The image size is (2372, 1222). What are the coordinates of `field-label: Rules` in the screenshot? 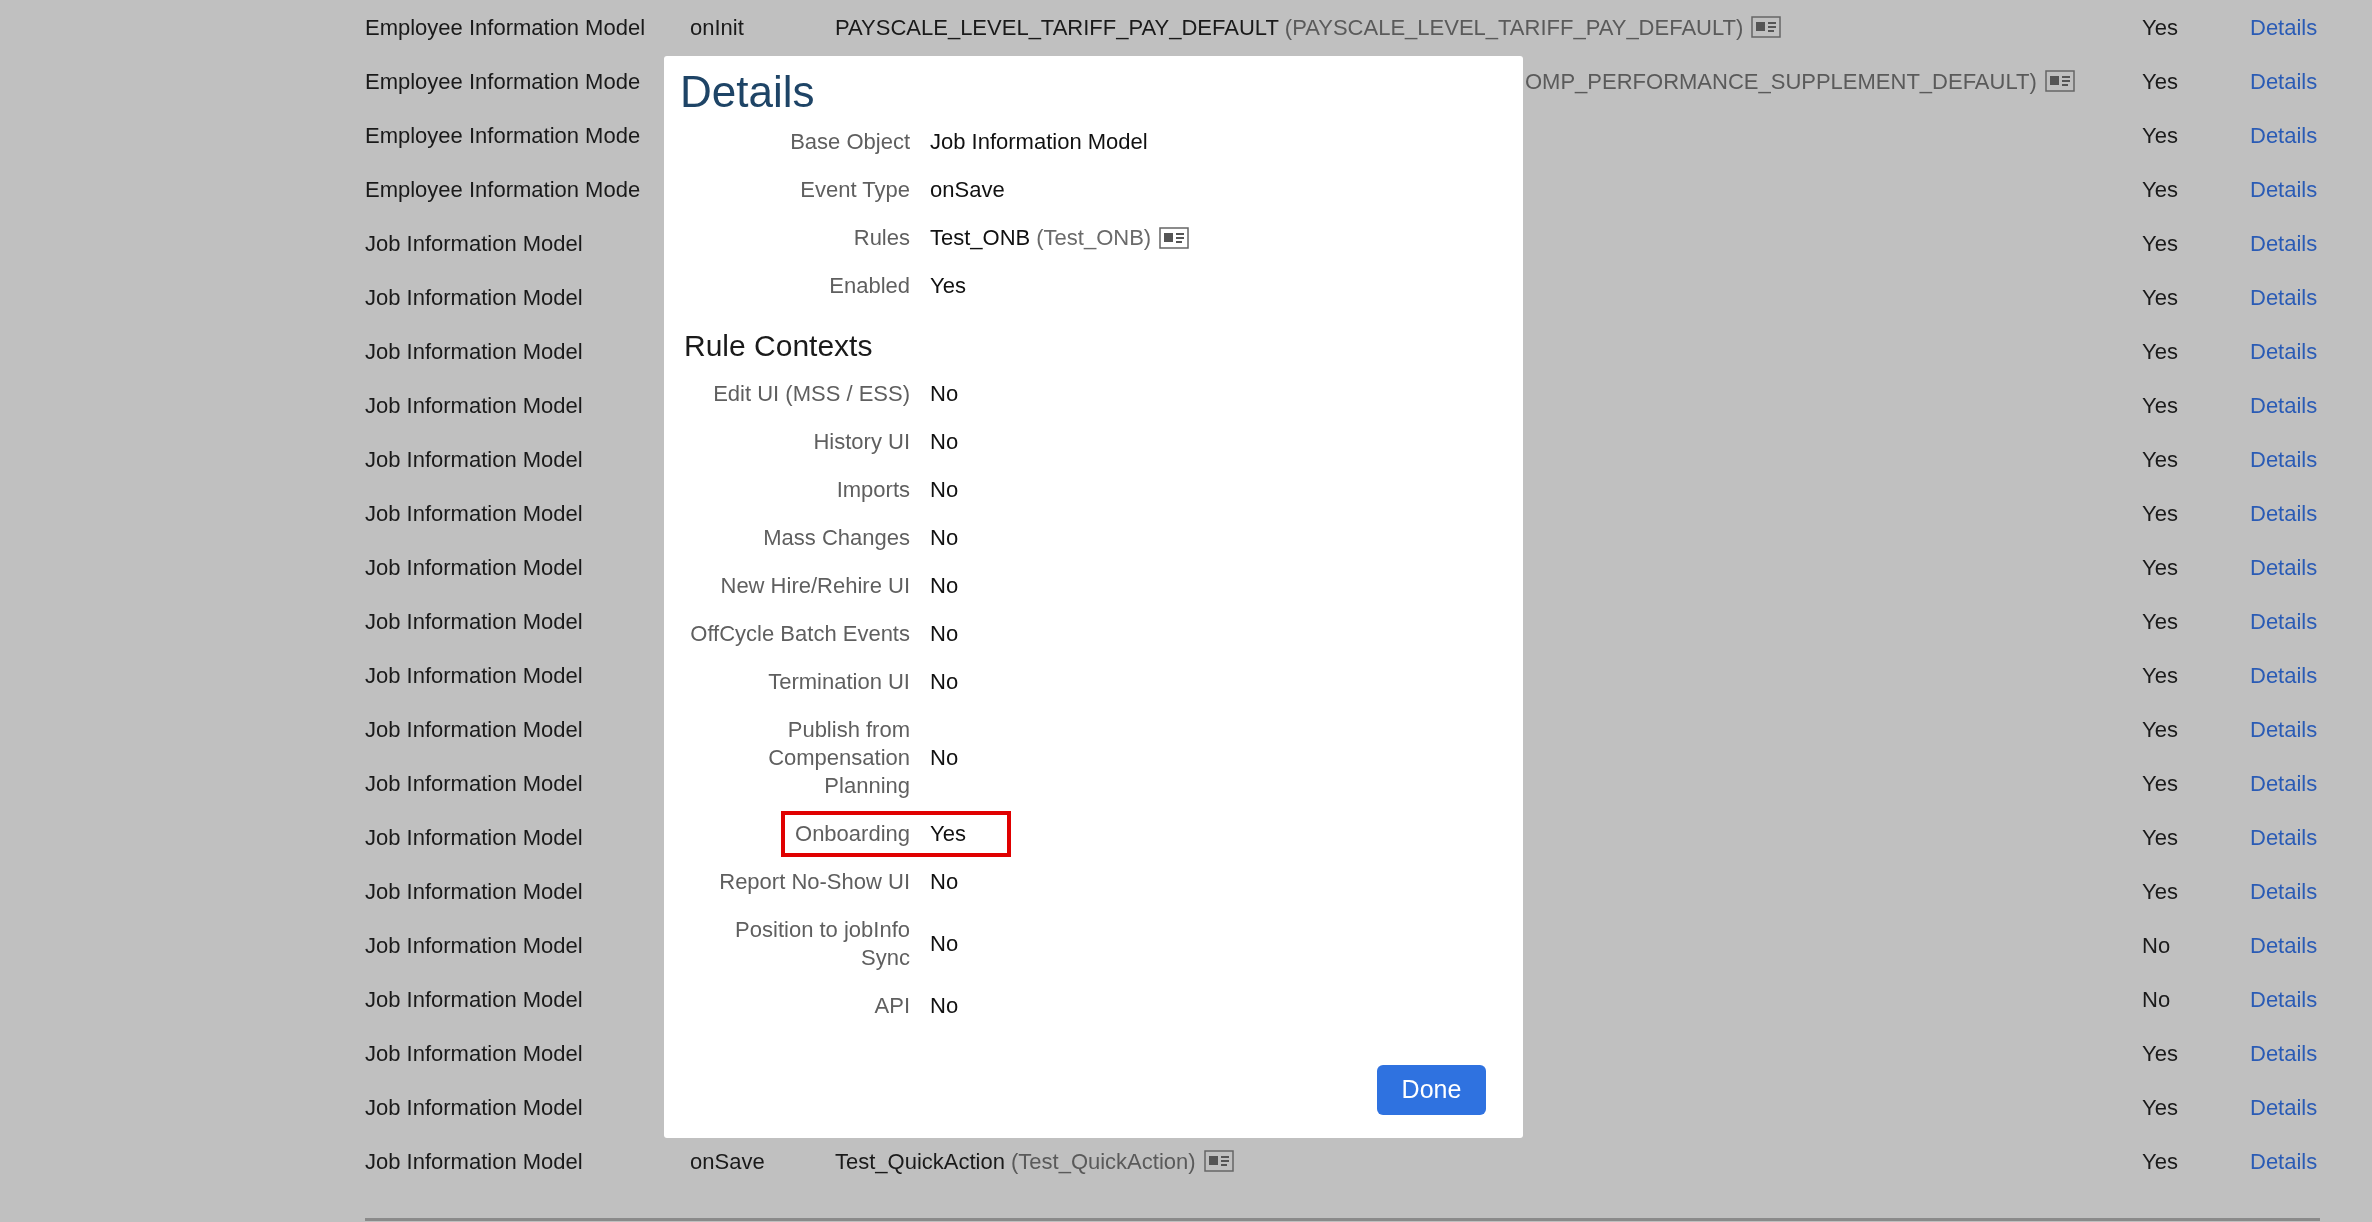 It's located at (881, 237).